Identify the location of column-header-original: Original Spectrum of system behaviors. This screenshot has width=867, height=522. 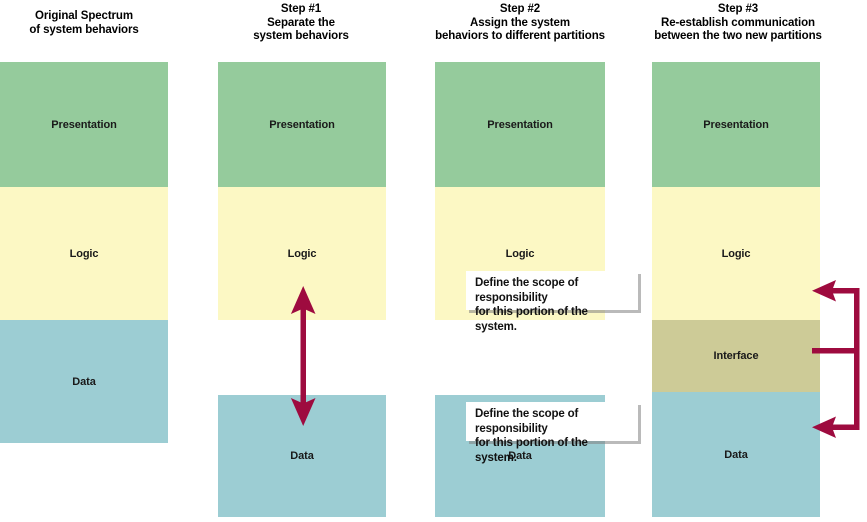
(84, 23).